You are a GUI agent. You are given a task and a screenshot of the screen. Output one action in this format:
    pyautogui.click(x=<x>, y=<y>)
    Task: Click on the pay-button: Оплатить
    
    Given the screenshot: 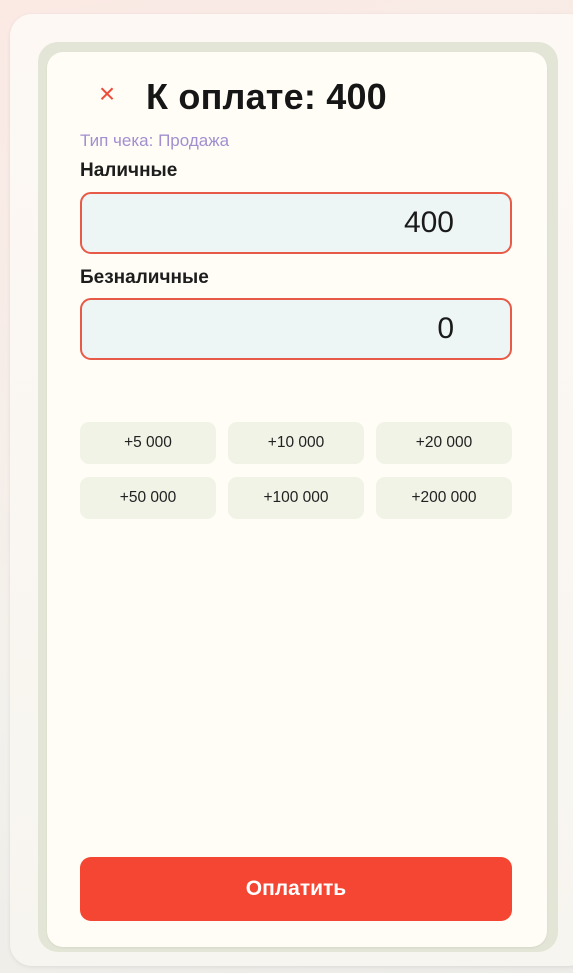 What is the action you would take?
    pyautogui.click(x=296, y=889)
    